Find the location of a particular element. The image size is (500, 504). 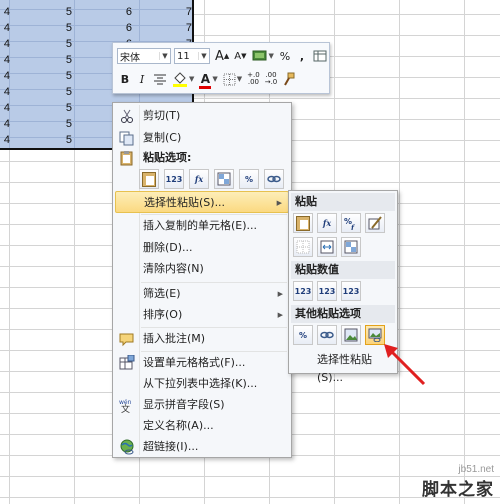

paint-bucket-icon is located at coordinates (180, 79).